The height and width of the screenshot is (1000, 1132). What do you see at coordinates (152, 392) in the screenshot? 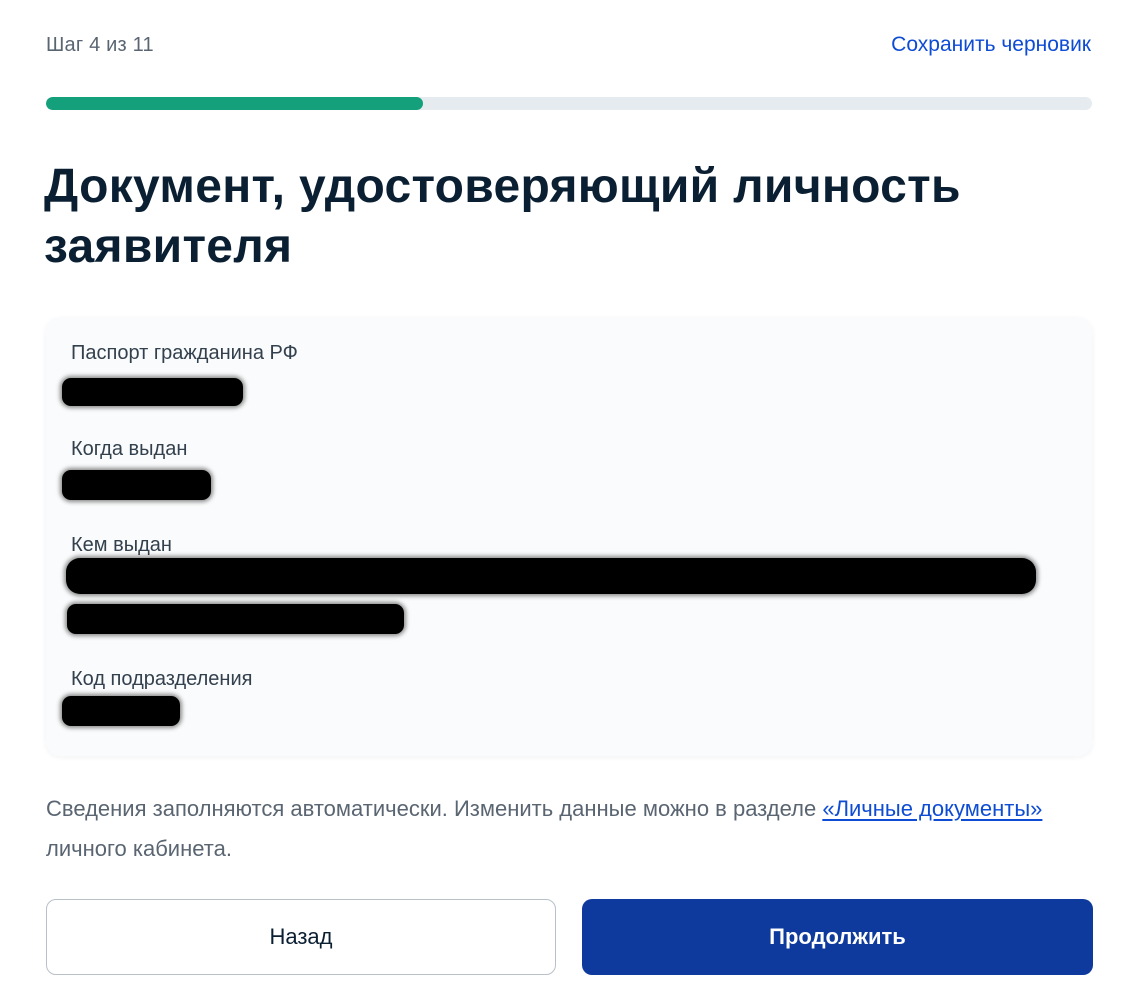
I see `passport-number-redacted` at bounding box center [152, 392].